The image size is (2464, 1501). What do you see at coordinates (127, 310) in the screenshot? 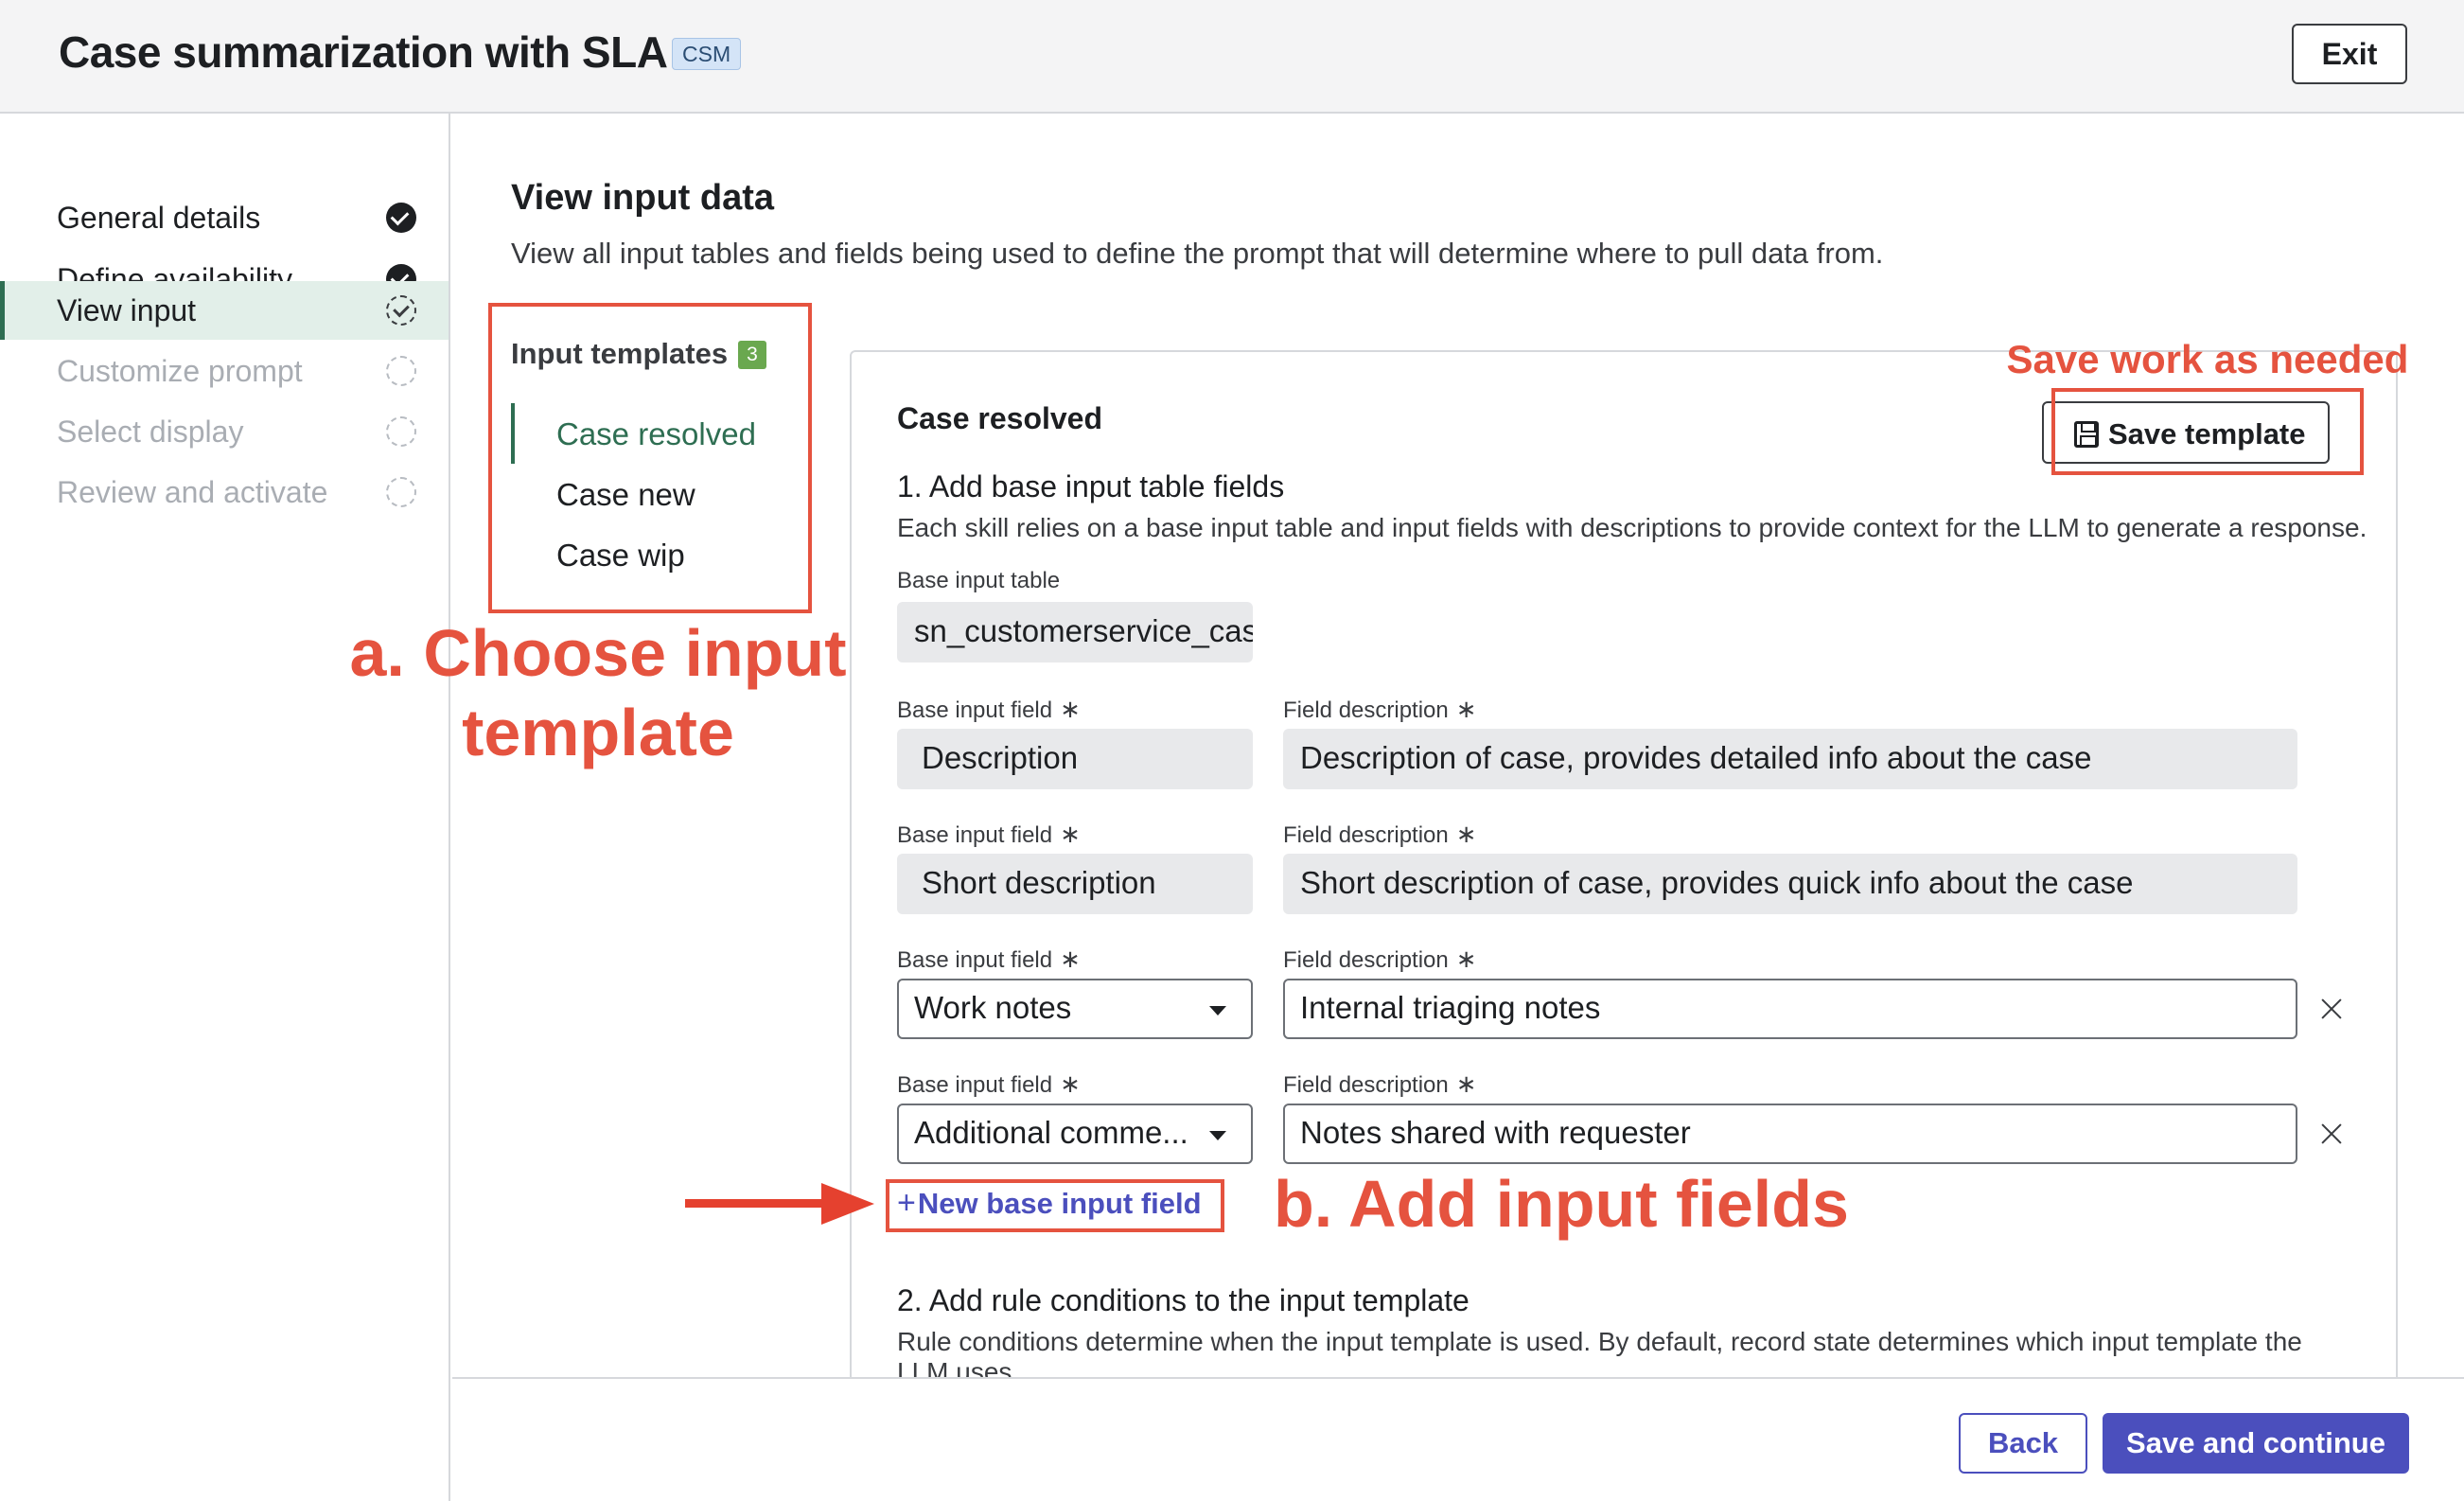
I see `sidebar-item-label: View input` at bounding box center [127, 310].